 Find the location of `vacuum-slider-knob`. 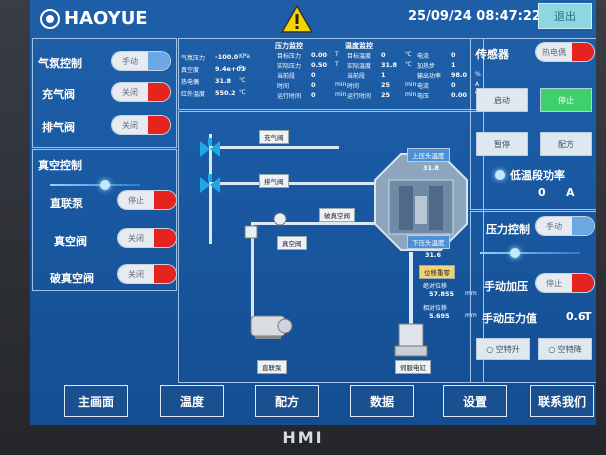

vacuum-slider-knob is located at coordinates (105, 185).